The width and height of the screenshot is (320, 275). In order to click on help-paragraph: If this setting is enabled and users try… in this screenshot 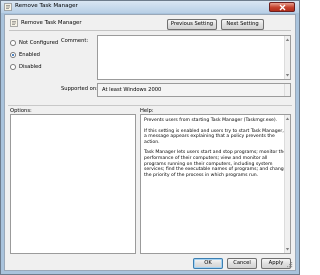, I will do `click(214, 136)`.